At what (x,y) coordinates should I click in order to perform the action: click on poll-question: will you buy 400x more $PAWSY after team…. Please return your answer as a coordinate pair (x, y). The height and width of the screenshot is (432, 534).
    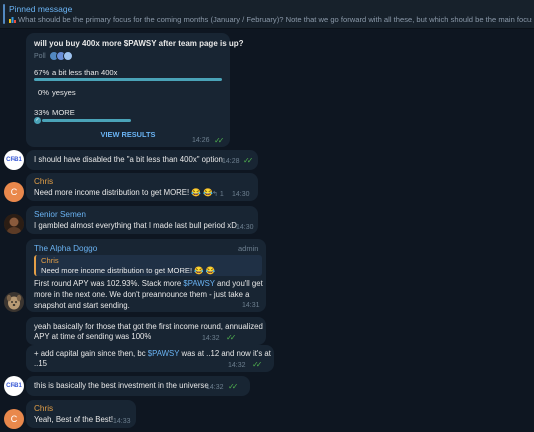
    Looking at the image, I should click on (139, 43).